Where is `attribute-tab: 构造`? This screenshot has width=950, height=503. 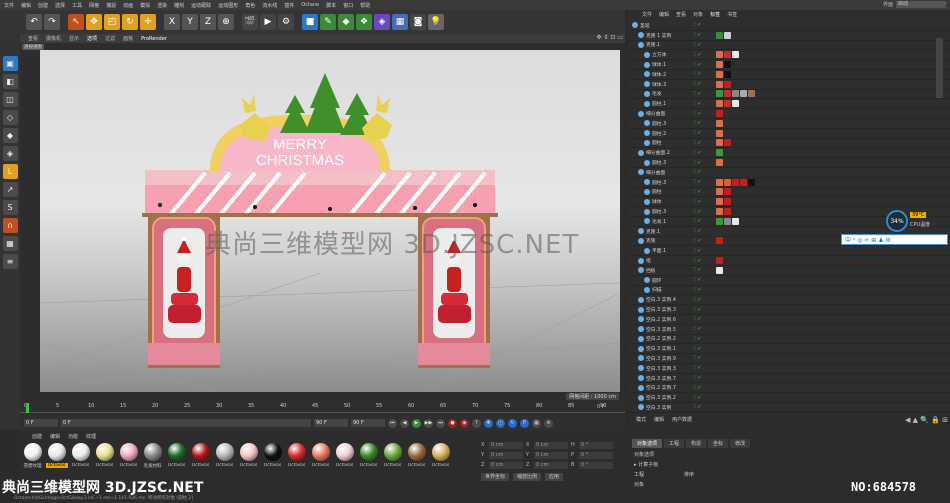 attribute-tab: 构造 is located at coordinates (696, 443).